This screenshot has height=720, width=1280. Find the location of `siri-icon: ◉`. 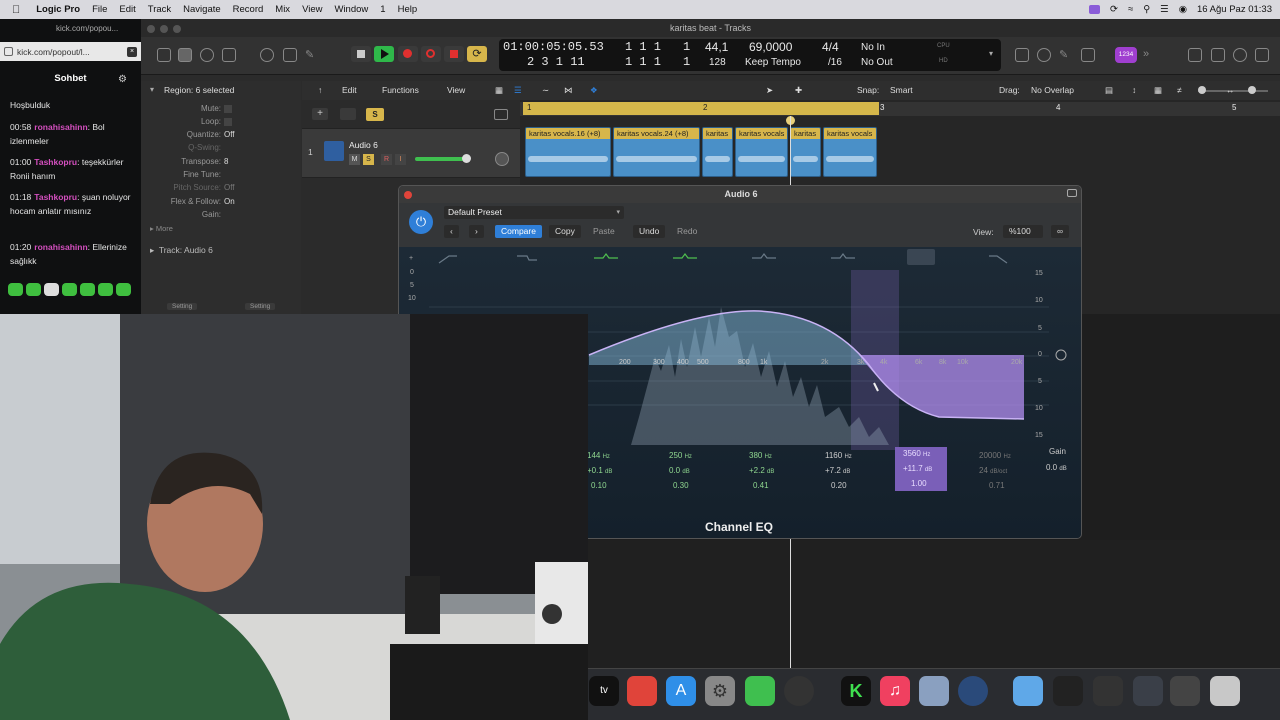

siri-icon: ◉ is located at coordinates (1183, 9).